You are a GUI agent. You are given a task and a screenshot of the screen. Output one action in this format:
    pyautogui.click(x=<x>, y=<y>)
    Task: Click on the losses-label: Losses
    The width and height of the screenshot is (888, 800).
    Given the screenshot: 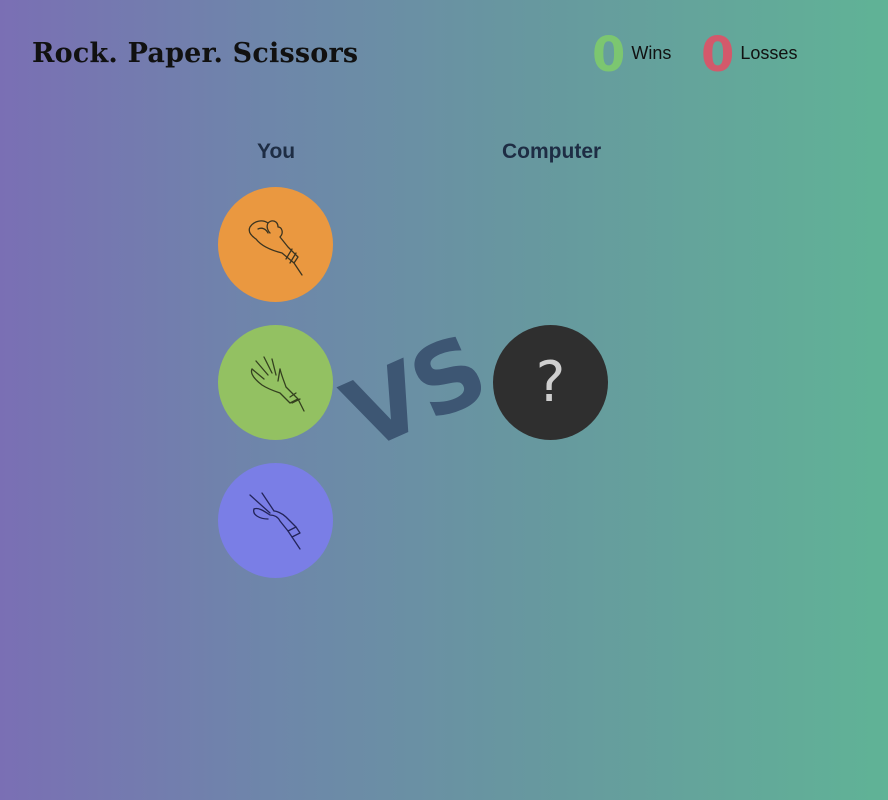 What is the action you would take?
    pyautogui.click(x=769, y=52)
    